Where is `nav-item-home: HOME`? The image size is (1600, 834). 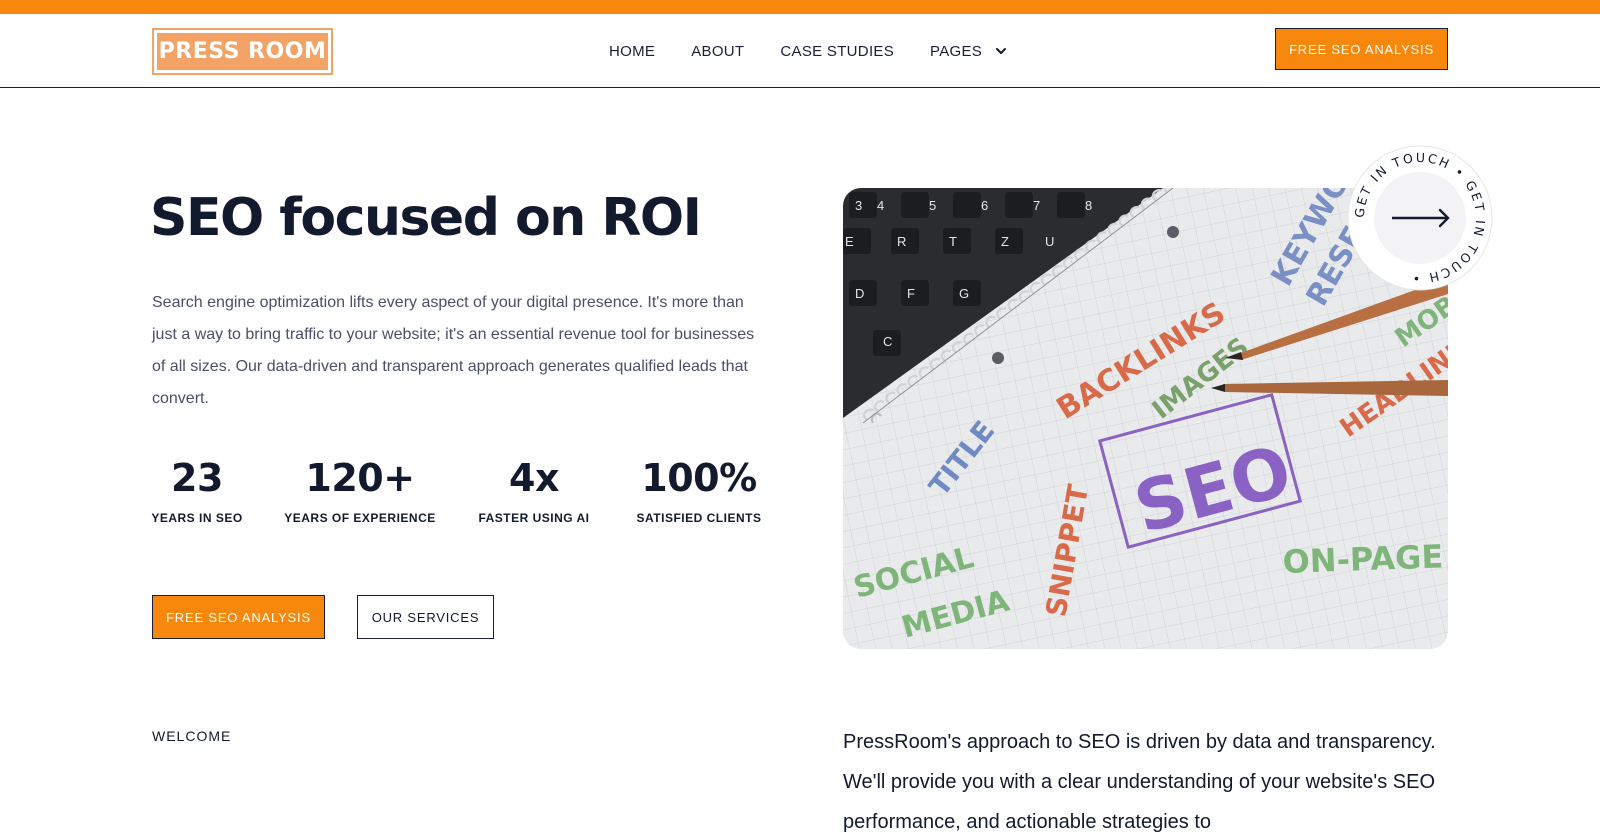
nav-item-home: HOME is located at coordinates (632, 51).